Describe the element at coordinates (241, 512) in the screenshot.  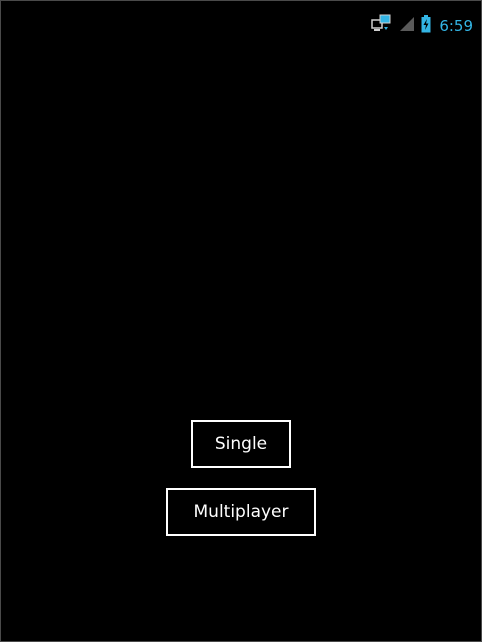
I see `multiplayer-button: Multiplayer` at that location.